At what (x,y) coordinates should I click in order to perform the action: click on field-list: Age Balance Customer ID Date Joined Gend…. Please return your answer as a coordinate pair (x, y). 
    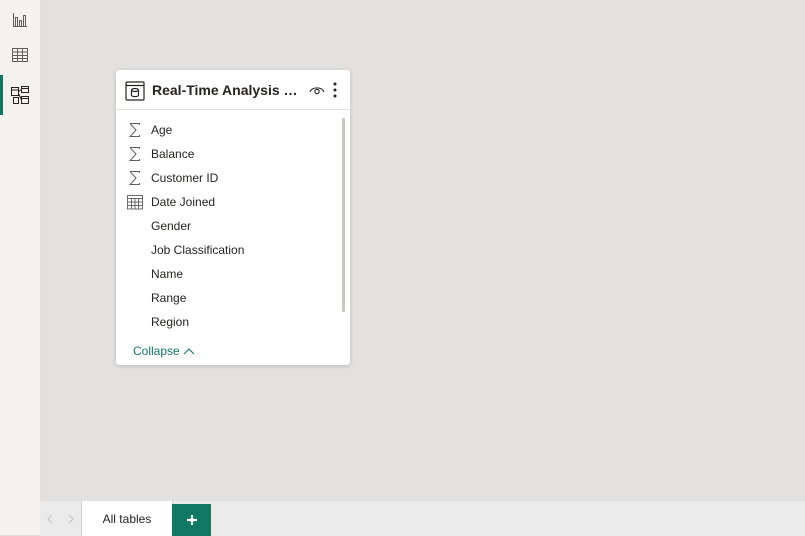
    Looking at the image, I should click on (233, 226).